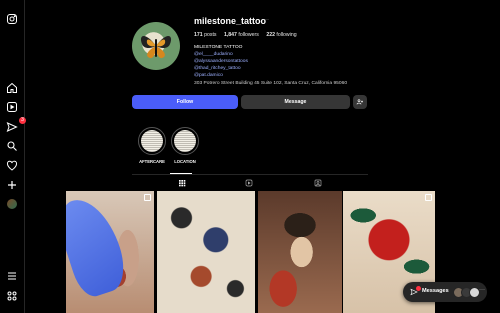  I want to click on tab-tagged, so click(318, 184).